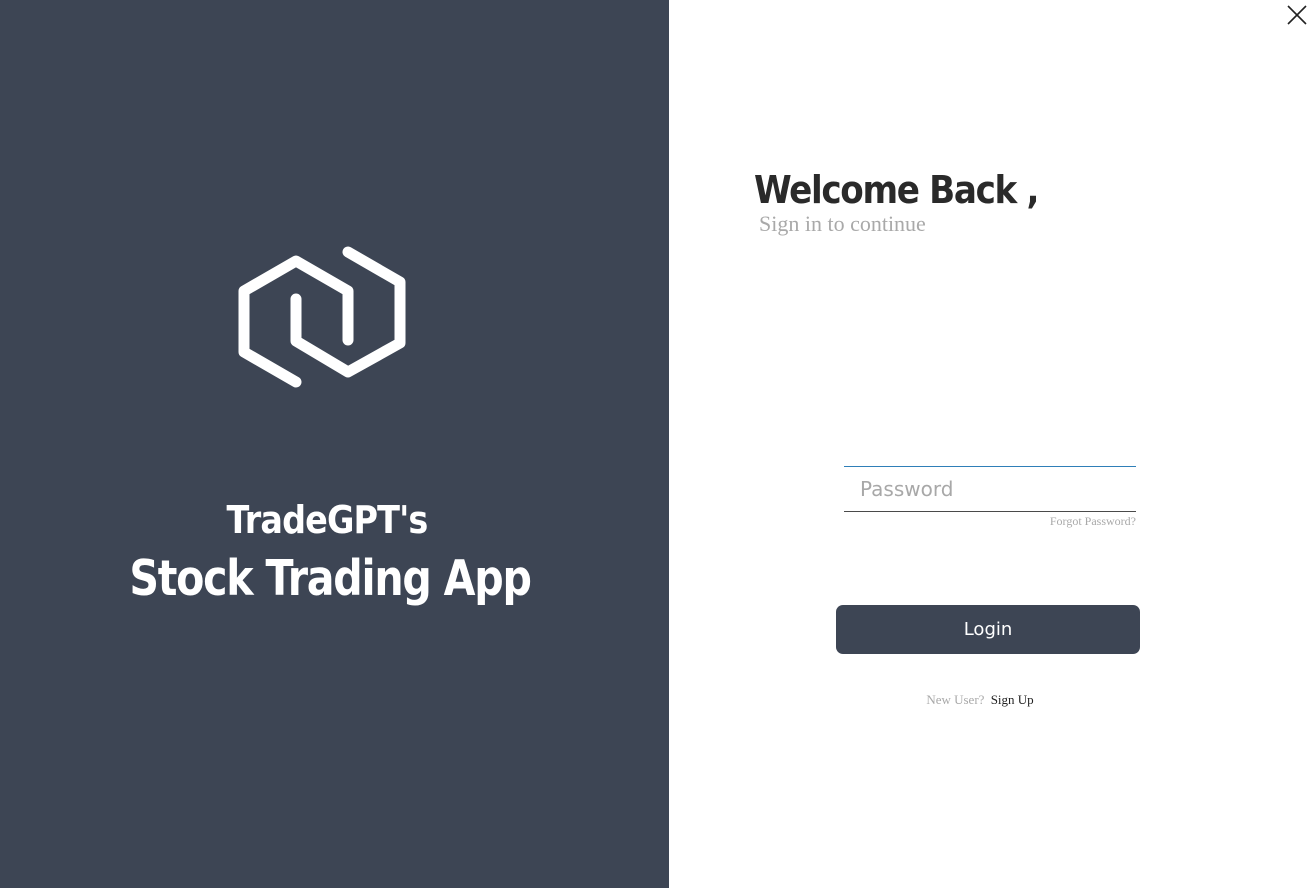  What do you see at coordinates (1068, 521) in the screenshot?
I see `forgot-password-link: Forgot Password?` at bounding box center [1068, 521].